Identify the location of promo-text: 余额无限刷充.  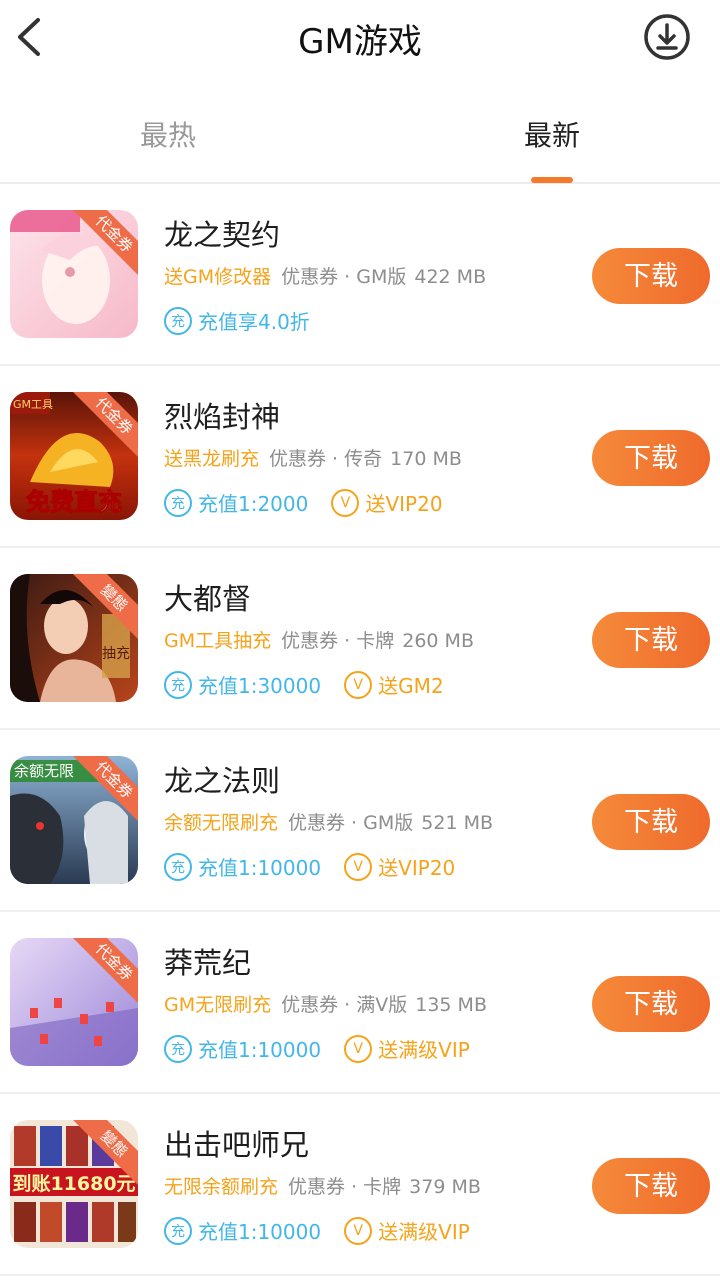
(221, 823).